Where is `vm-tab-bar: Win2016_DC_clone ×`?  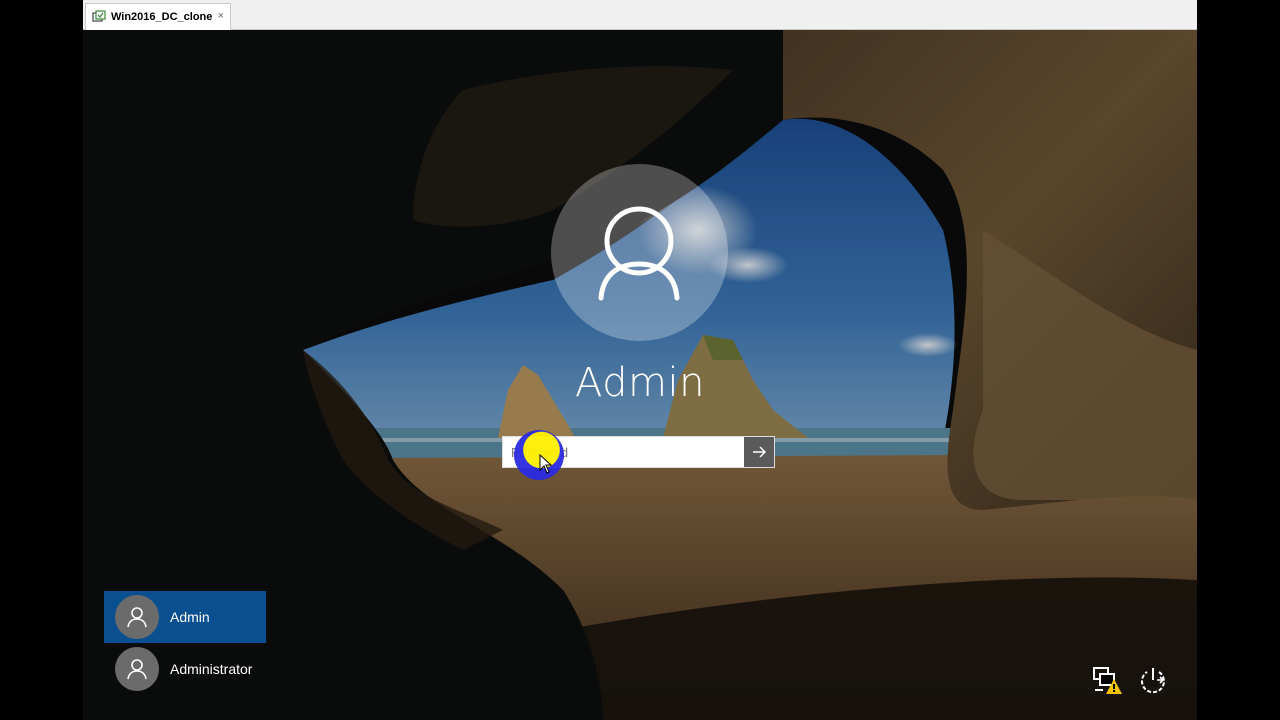
vm-tab-bar: Win2016_DC_clone × is located at coordinates (640, 15).